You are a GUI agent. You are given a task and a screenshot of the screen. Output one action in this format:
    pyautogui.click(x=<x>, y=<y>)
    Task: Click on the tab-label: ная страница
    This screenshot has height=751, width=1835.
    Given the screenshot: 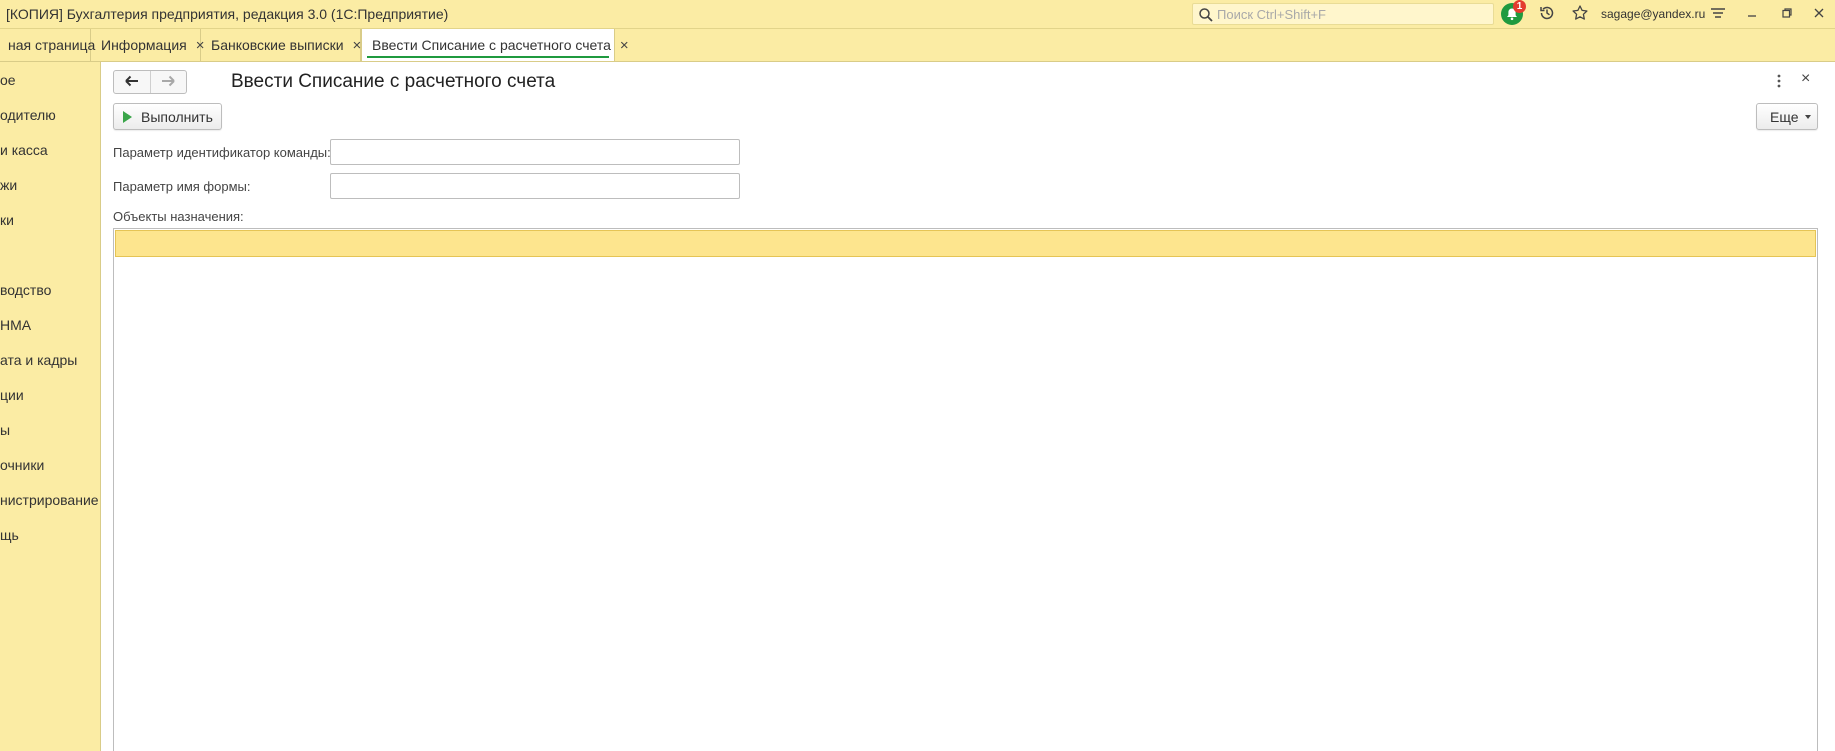 What is the action you would take?
    pyautogui.click(x=52, y=45)
    